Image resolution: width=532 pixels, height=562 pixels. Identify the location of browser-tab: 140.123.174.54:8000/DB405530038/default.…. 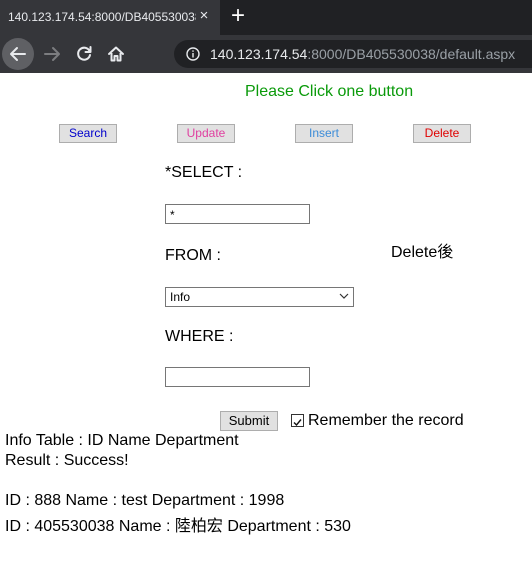
(110, 17).